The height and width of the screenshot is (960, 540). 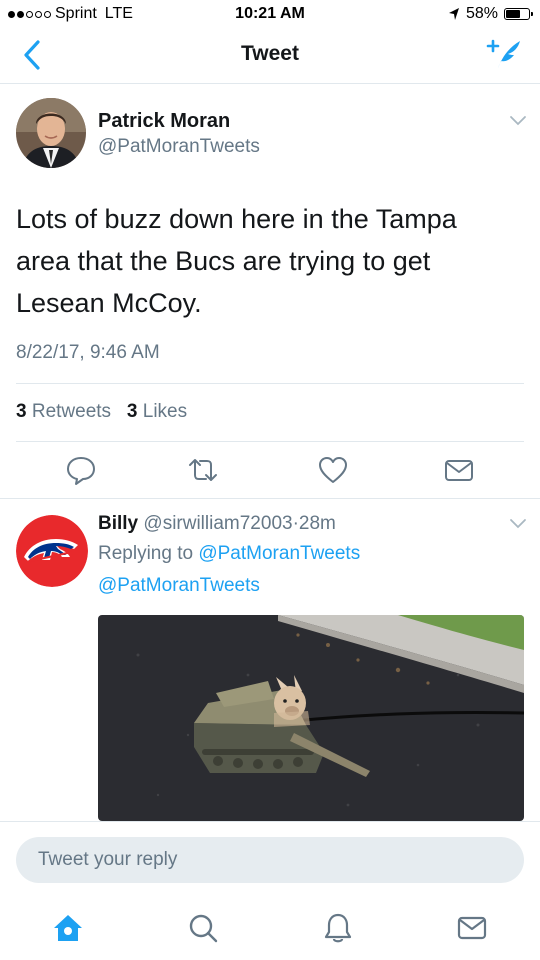 I want to click on battery-percent: 58%, so click(x=481, y=13).